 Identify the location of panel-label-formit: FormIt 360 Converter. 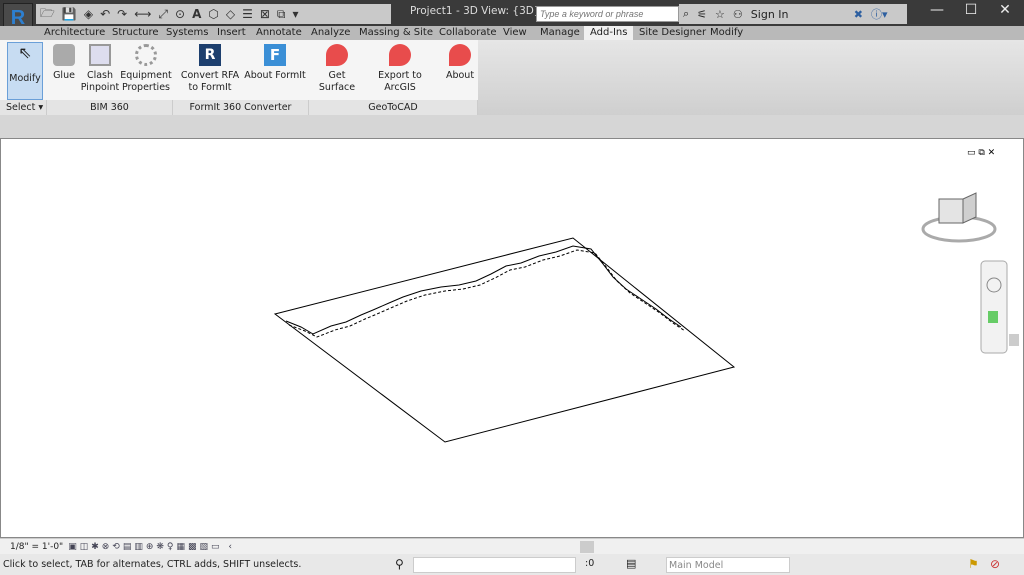
(241, 107).